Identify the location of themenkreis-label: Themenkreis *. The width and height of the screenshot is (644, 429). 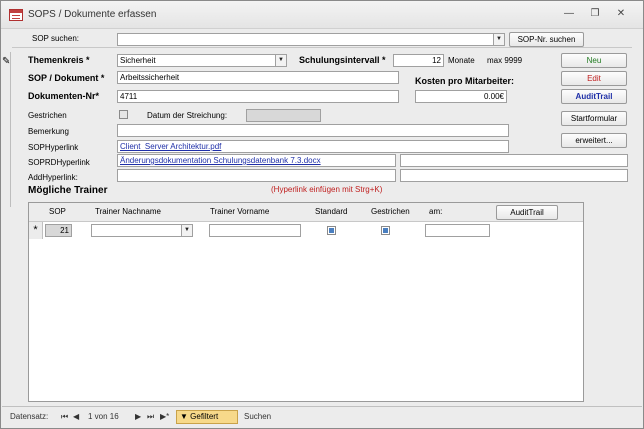
(59, 60).